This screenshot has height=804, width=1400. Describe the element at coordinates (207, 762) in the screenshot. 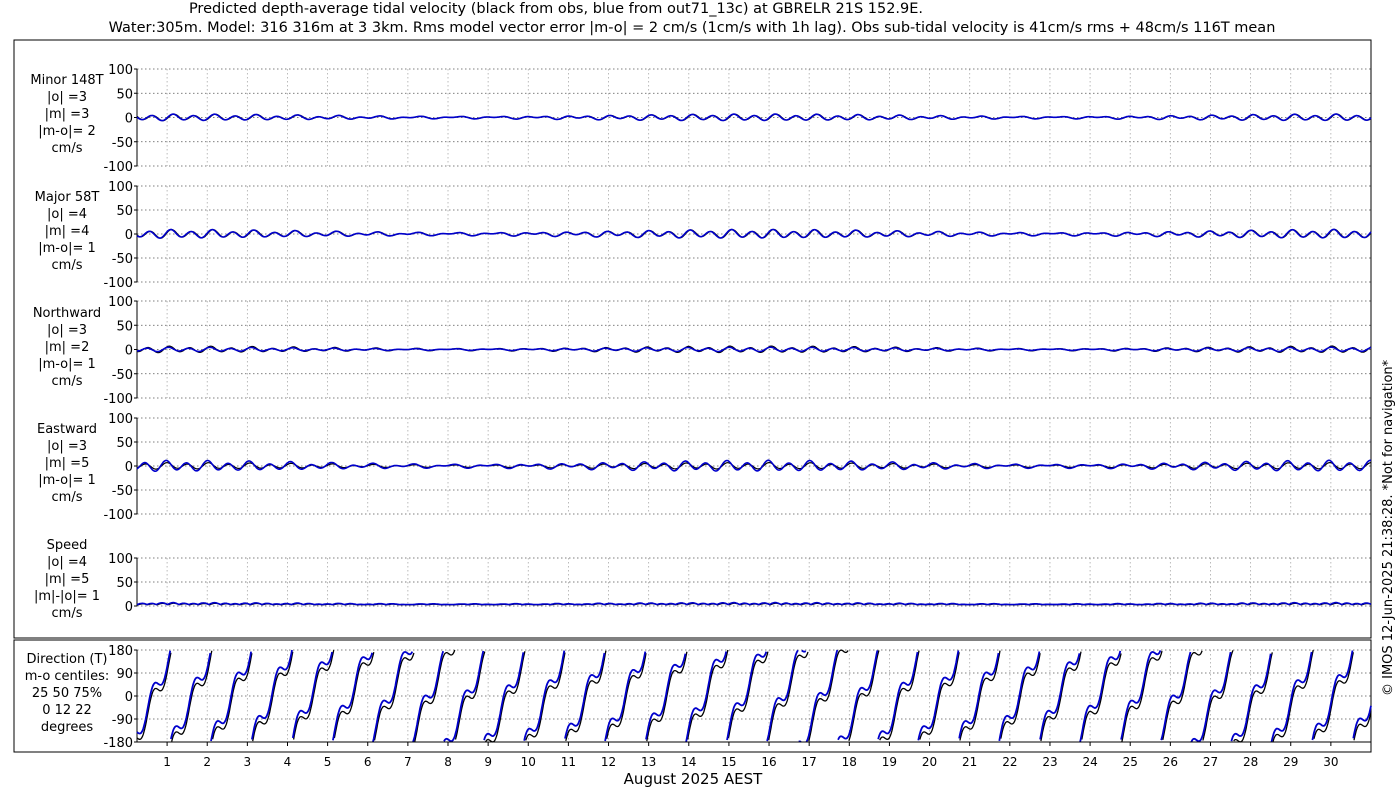

I see `x-tick-label: 2` at that location.